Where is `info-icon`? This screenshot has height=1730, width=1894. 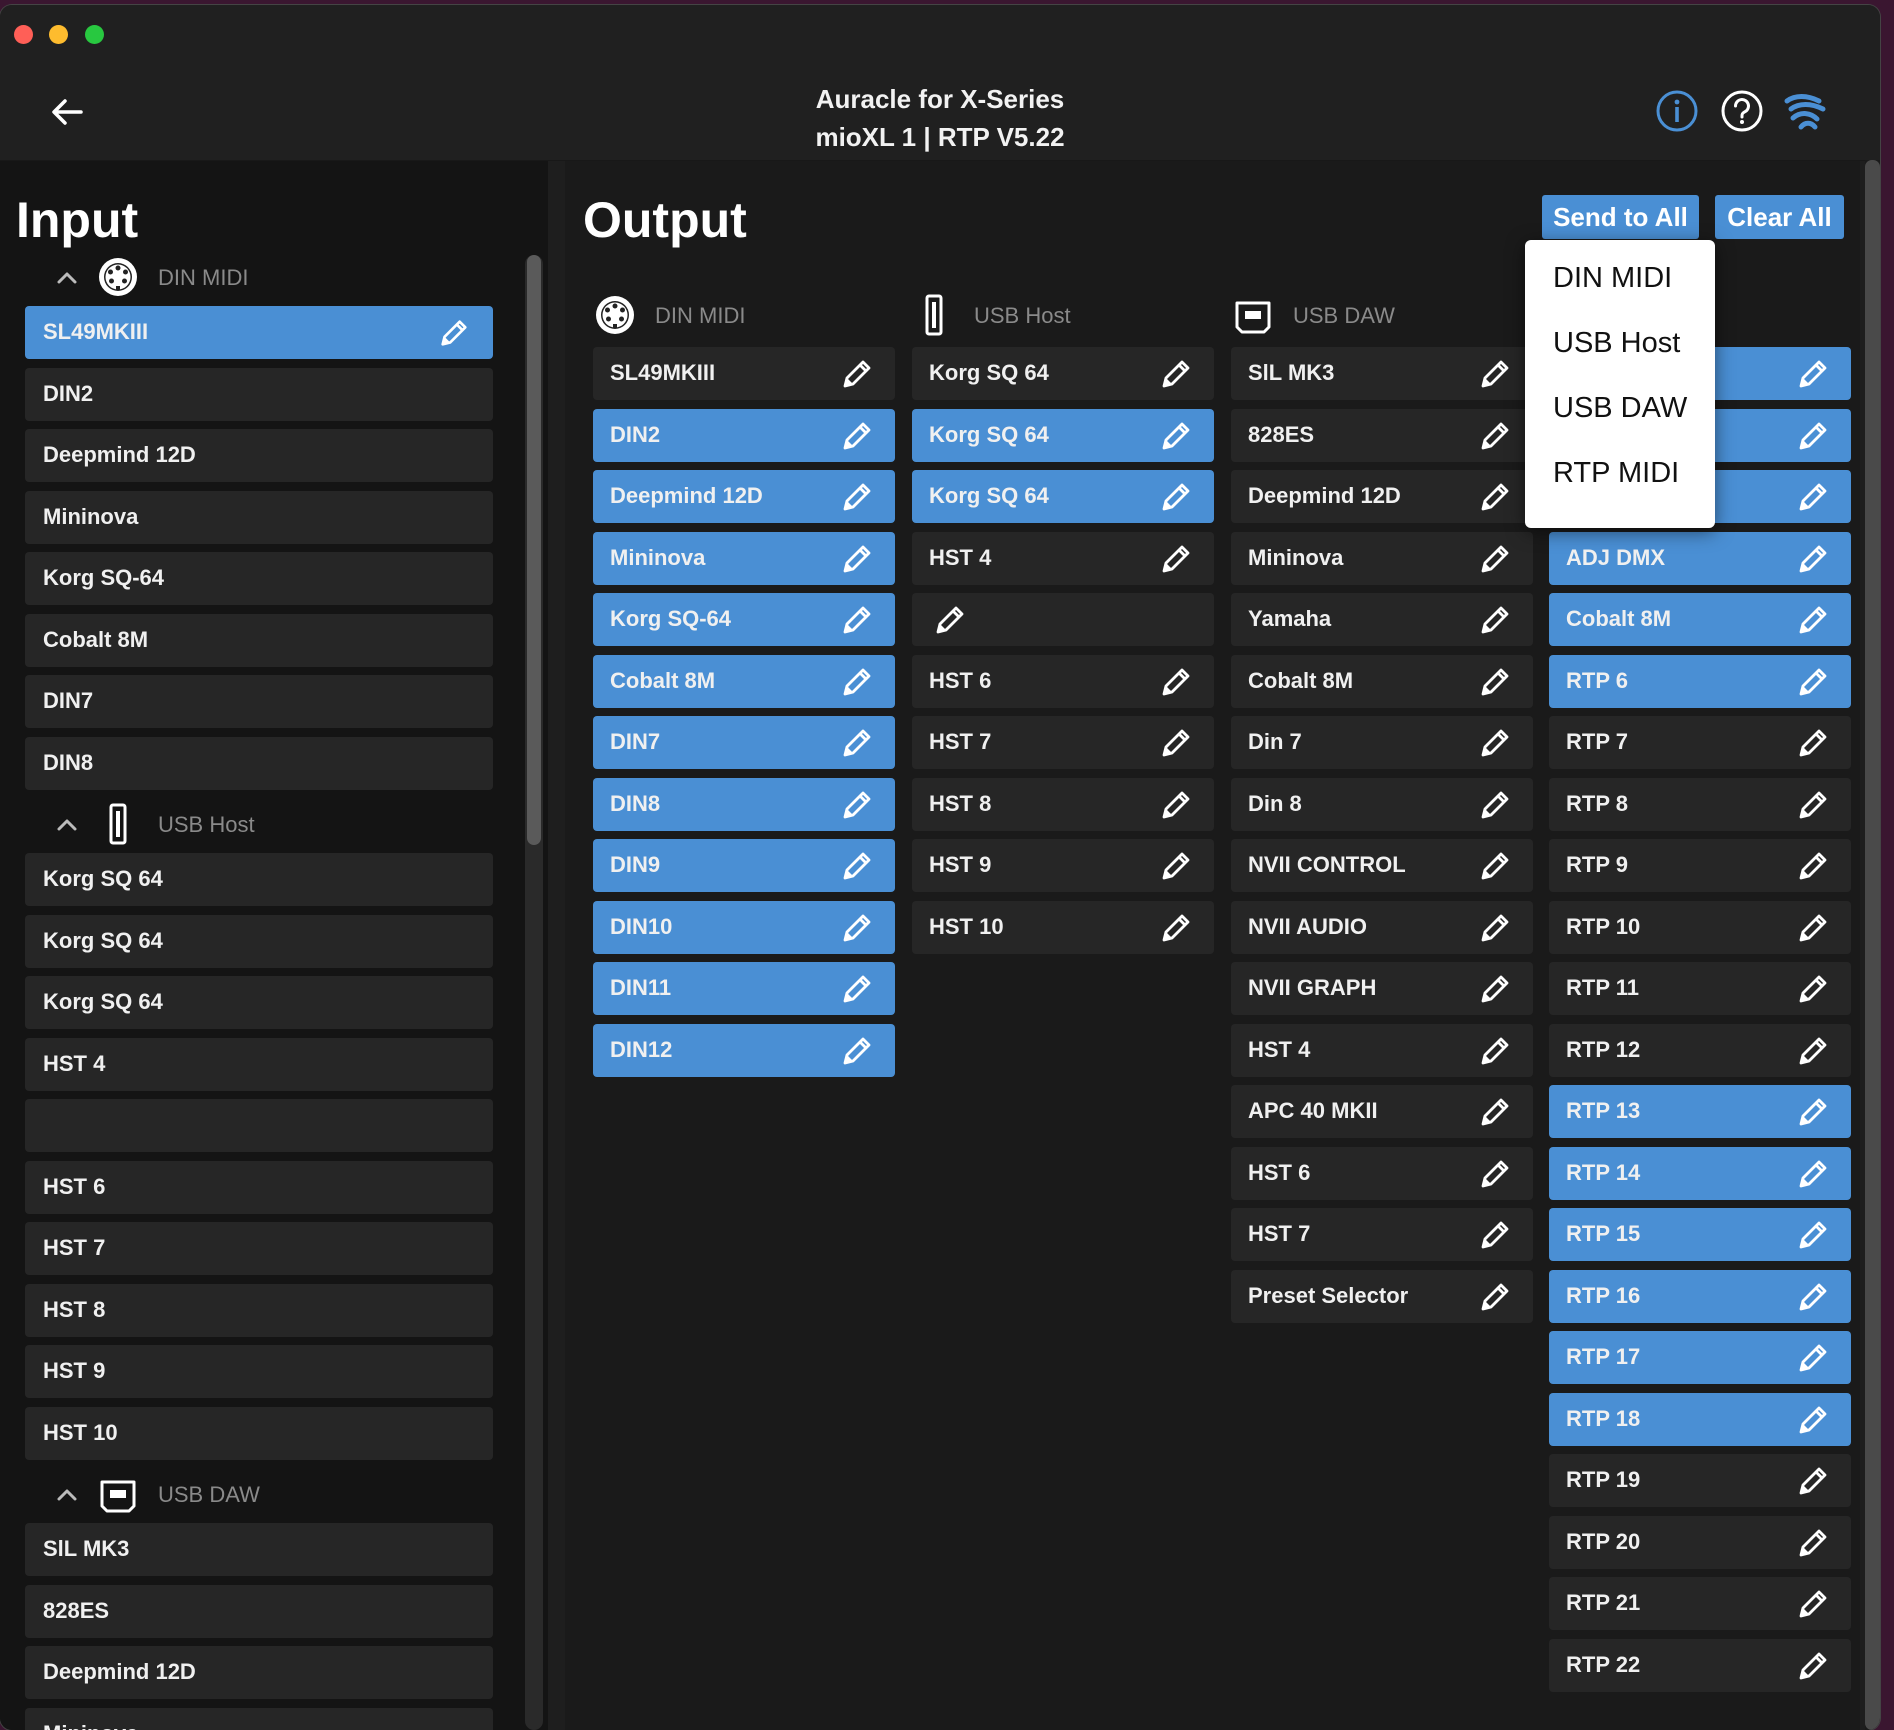
info-icon is located at coordinates (1677, 111).